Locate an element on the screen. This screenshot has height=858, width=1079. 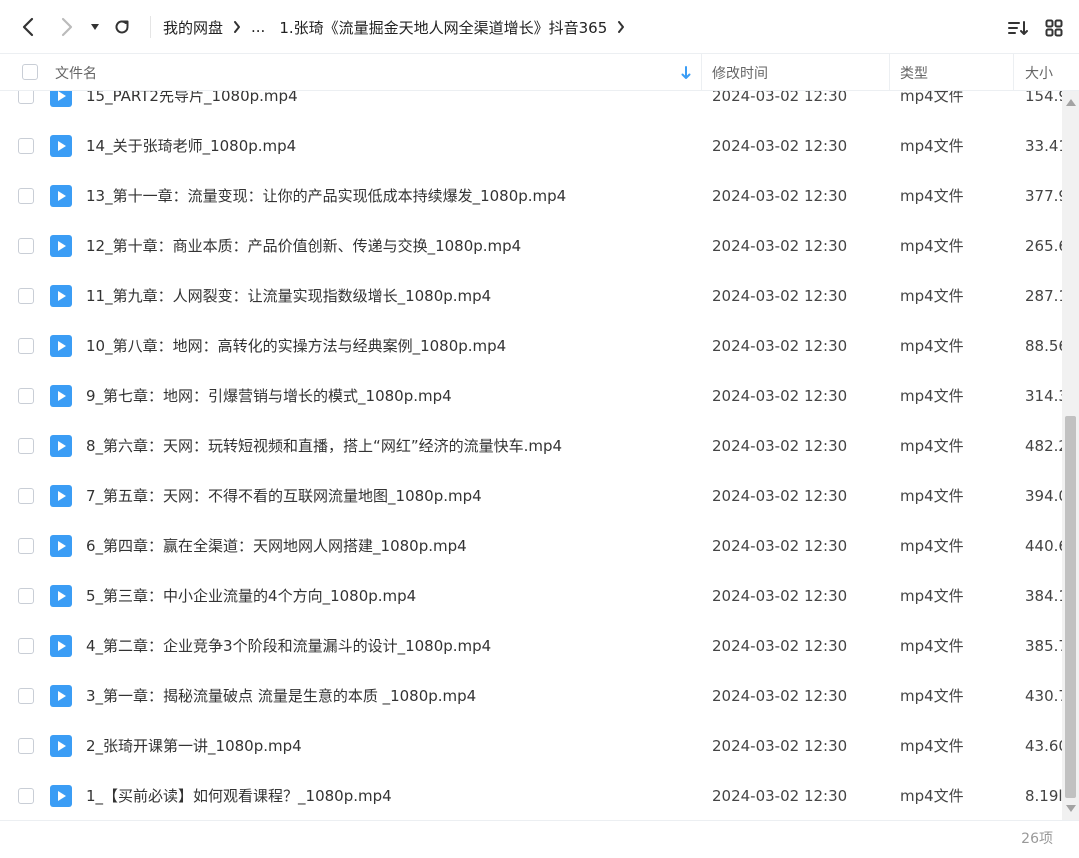
file-name: 2_张琦开课第一讲_1080p.mp4 is located at coordinates (386, 746).